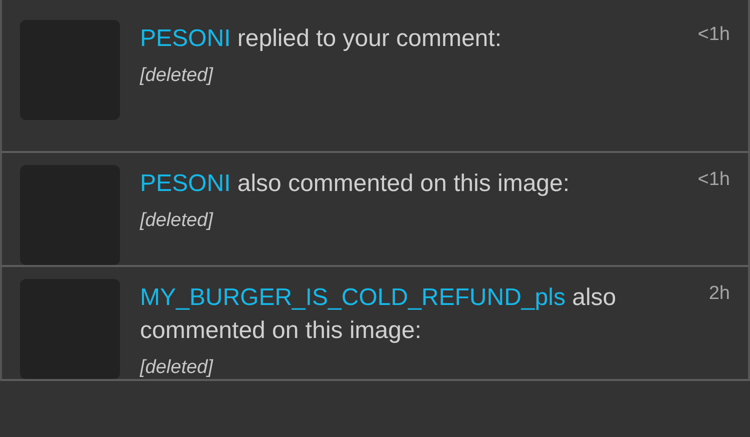 The width and height of the screenshot is (750, 437). I want to click on notification-text: PESONI also commented on this image:, so click(355, 184).